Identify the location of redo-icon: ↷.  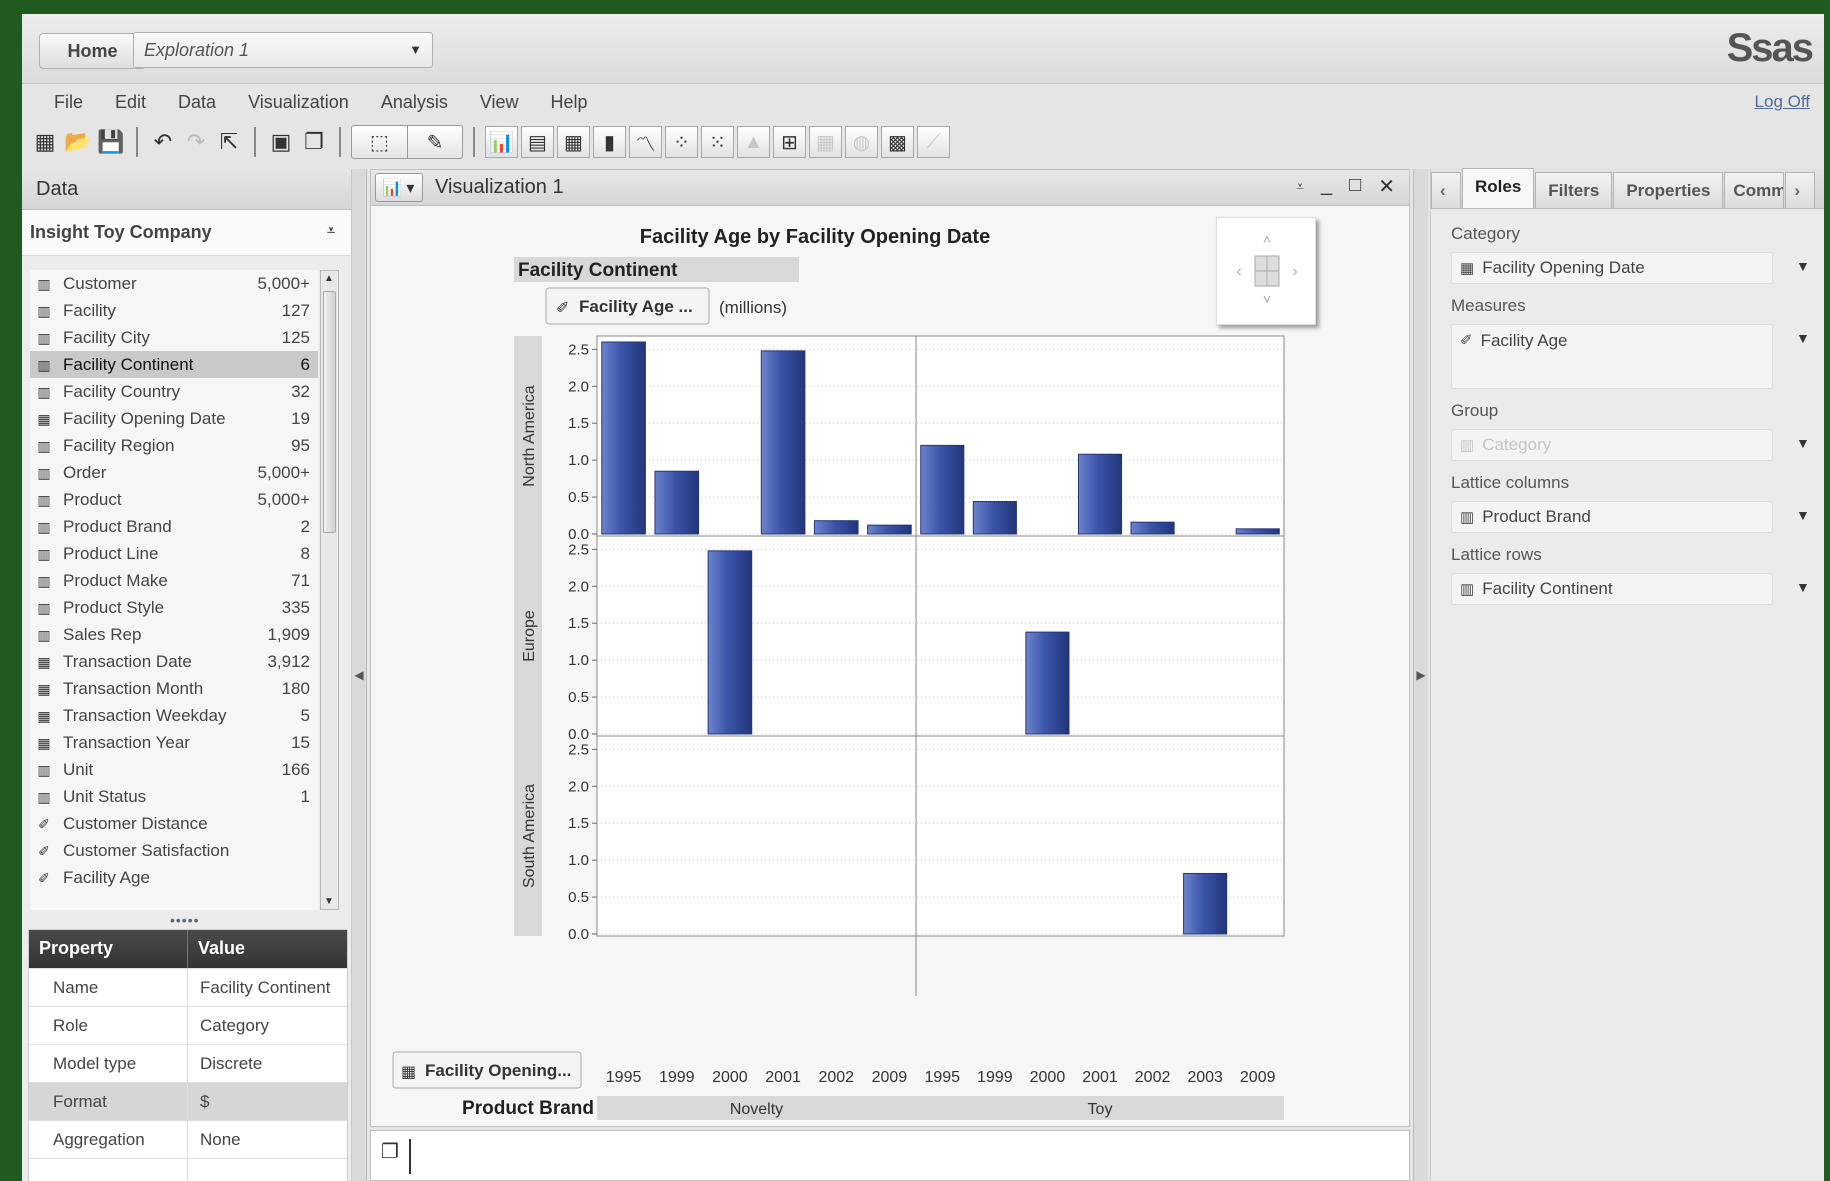
(196, 142).